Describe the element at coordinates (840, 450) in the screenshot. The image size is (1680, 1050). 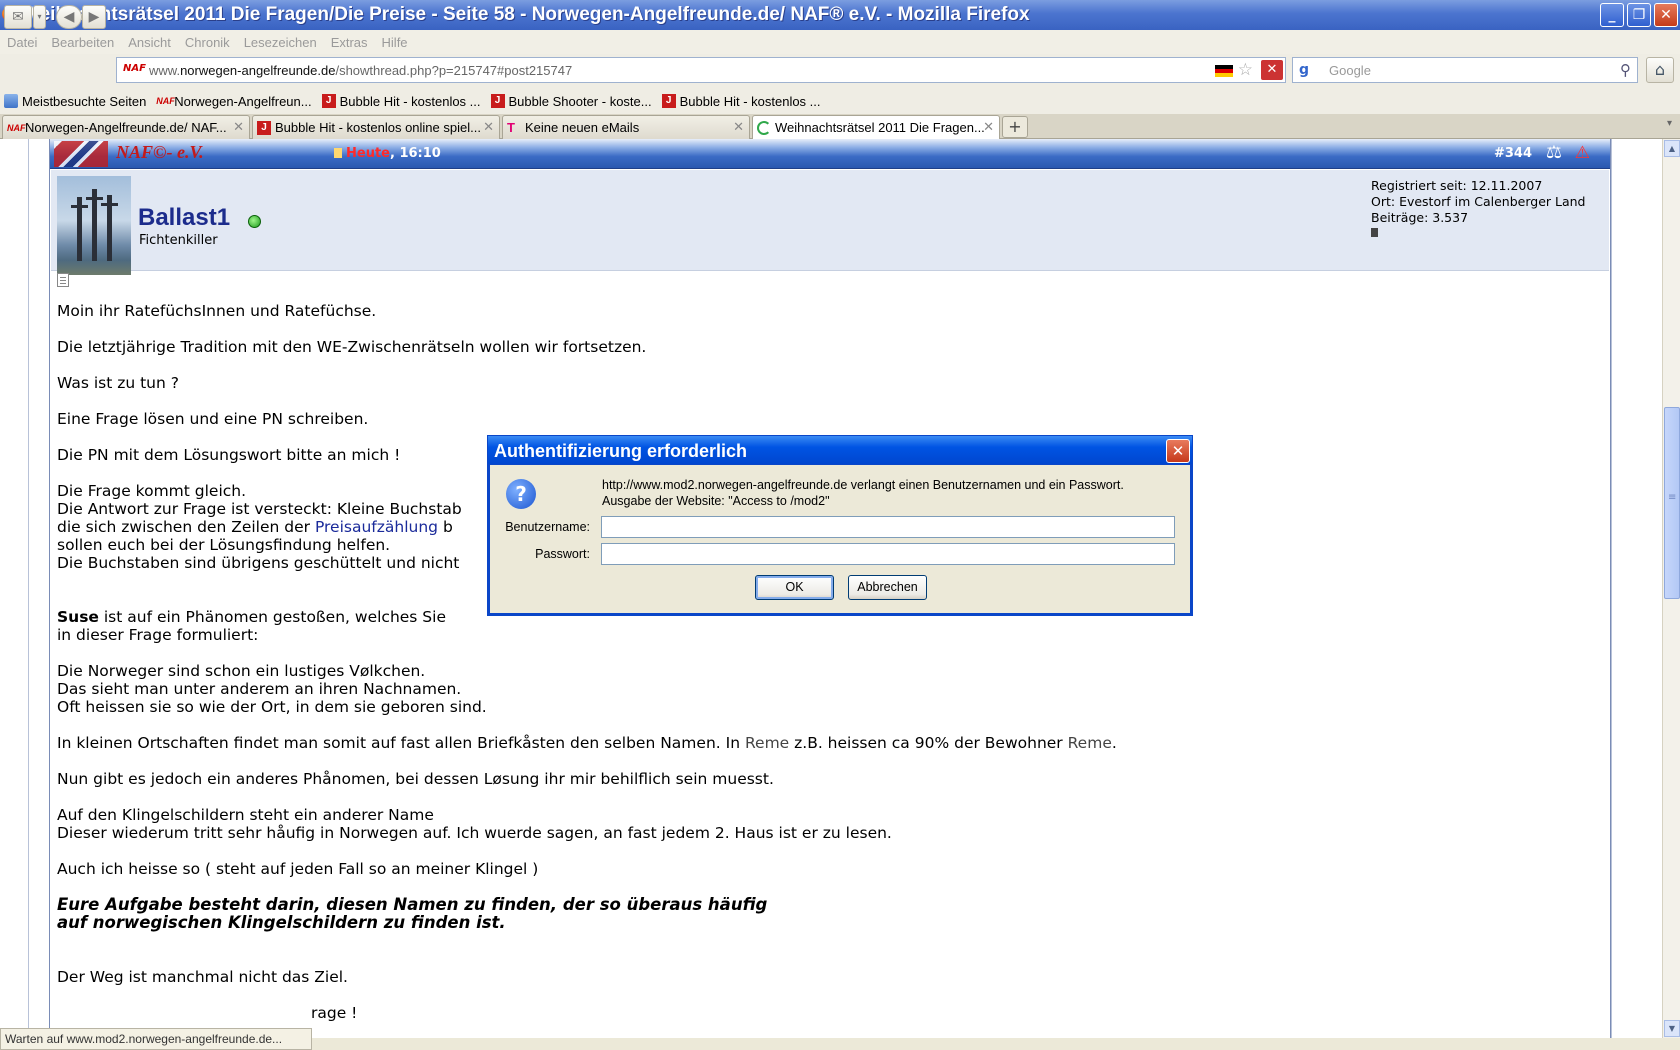
I see `dialog-title-bar: Authentifizierung erforderlich ✕` at that location.